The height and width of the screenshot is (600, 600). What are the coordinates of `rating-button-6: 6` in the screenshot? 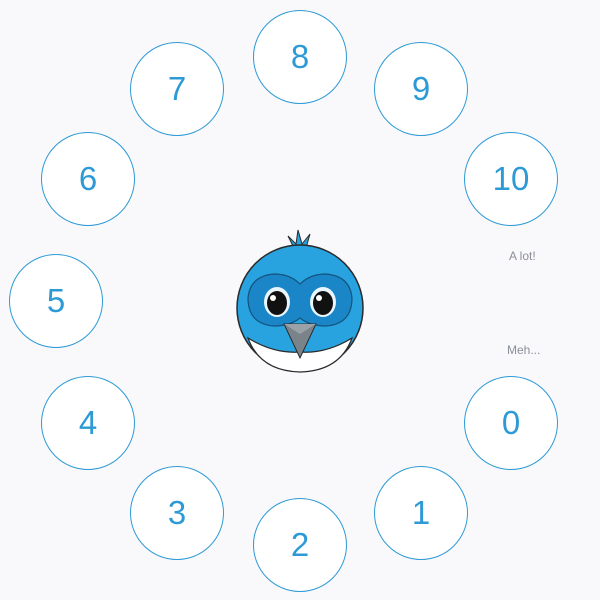 It's located at (88, 179).